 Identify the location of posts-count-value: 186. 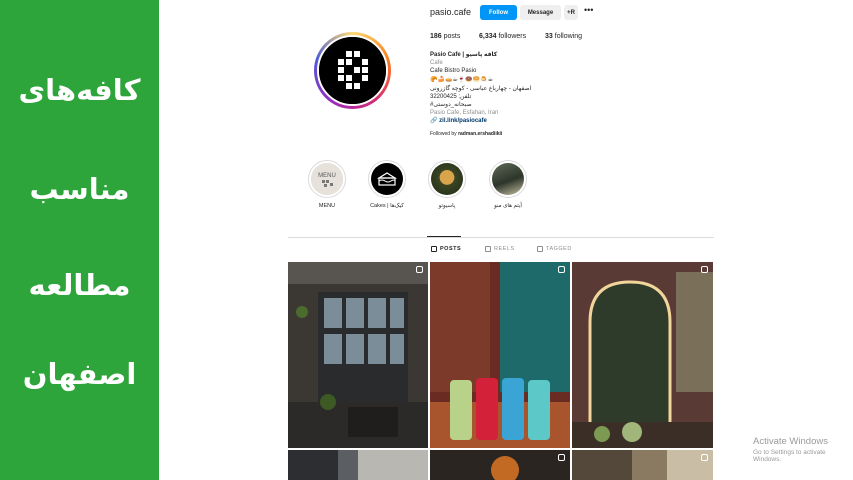
(436, 36).